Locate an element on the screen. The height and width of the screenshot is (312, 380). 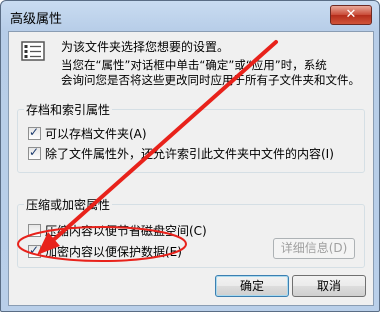
close-icon: ✕ is located at coordinates (351, 14).